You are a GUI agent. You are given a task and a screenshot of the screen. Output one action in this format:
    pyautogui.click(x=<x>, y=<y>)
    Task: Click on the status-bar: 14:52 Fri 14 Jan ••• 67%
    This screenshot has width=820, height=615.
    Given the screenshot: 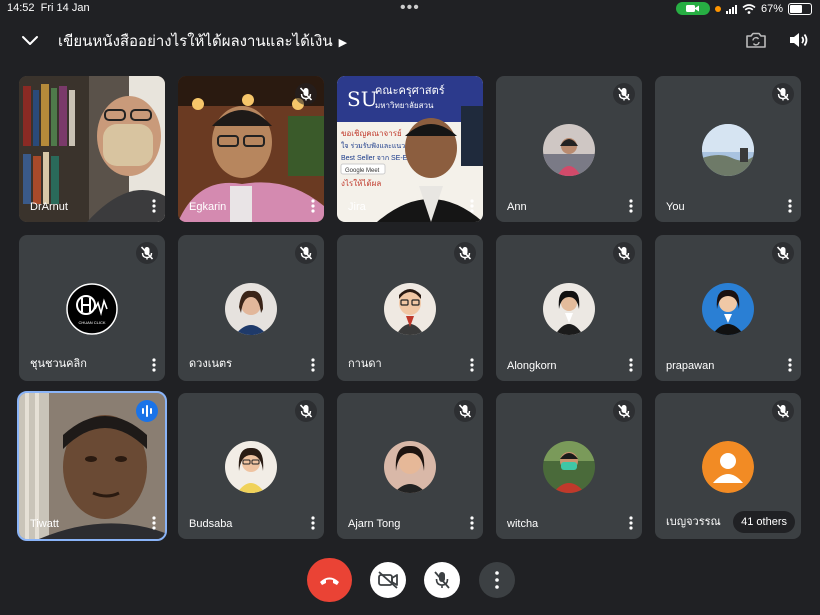 What is the action you would take?
    pyautogui.click(x=410, y=9)
    